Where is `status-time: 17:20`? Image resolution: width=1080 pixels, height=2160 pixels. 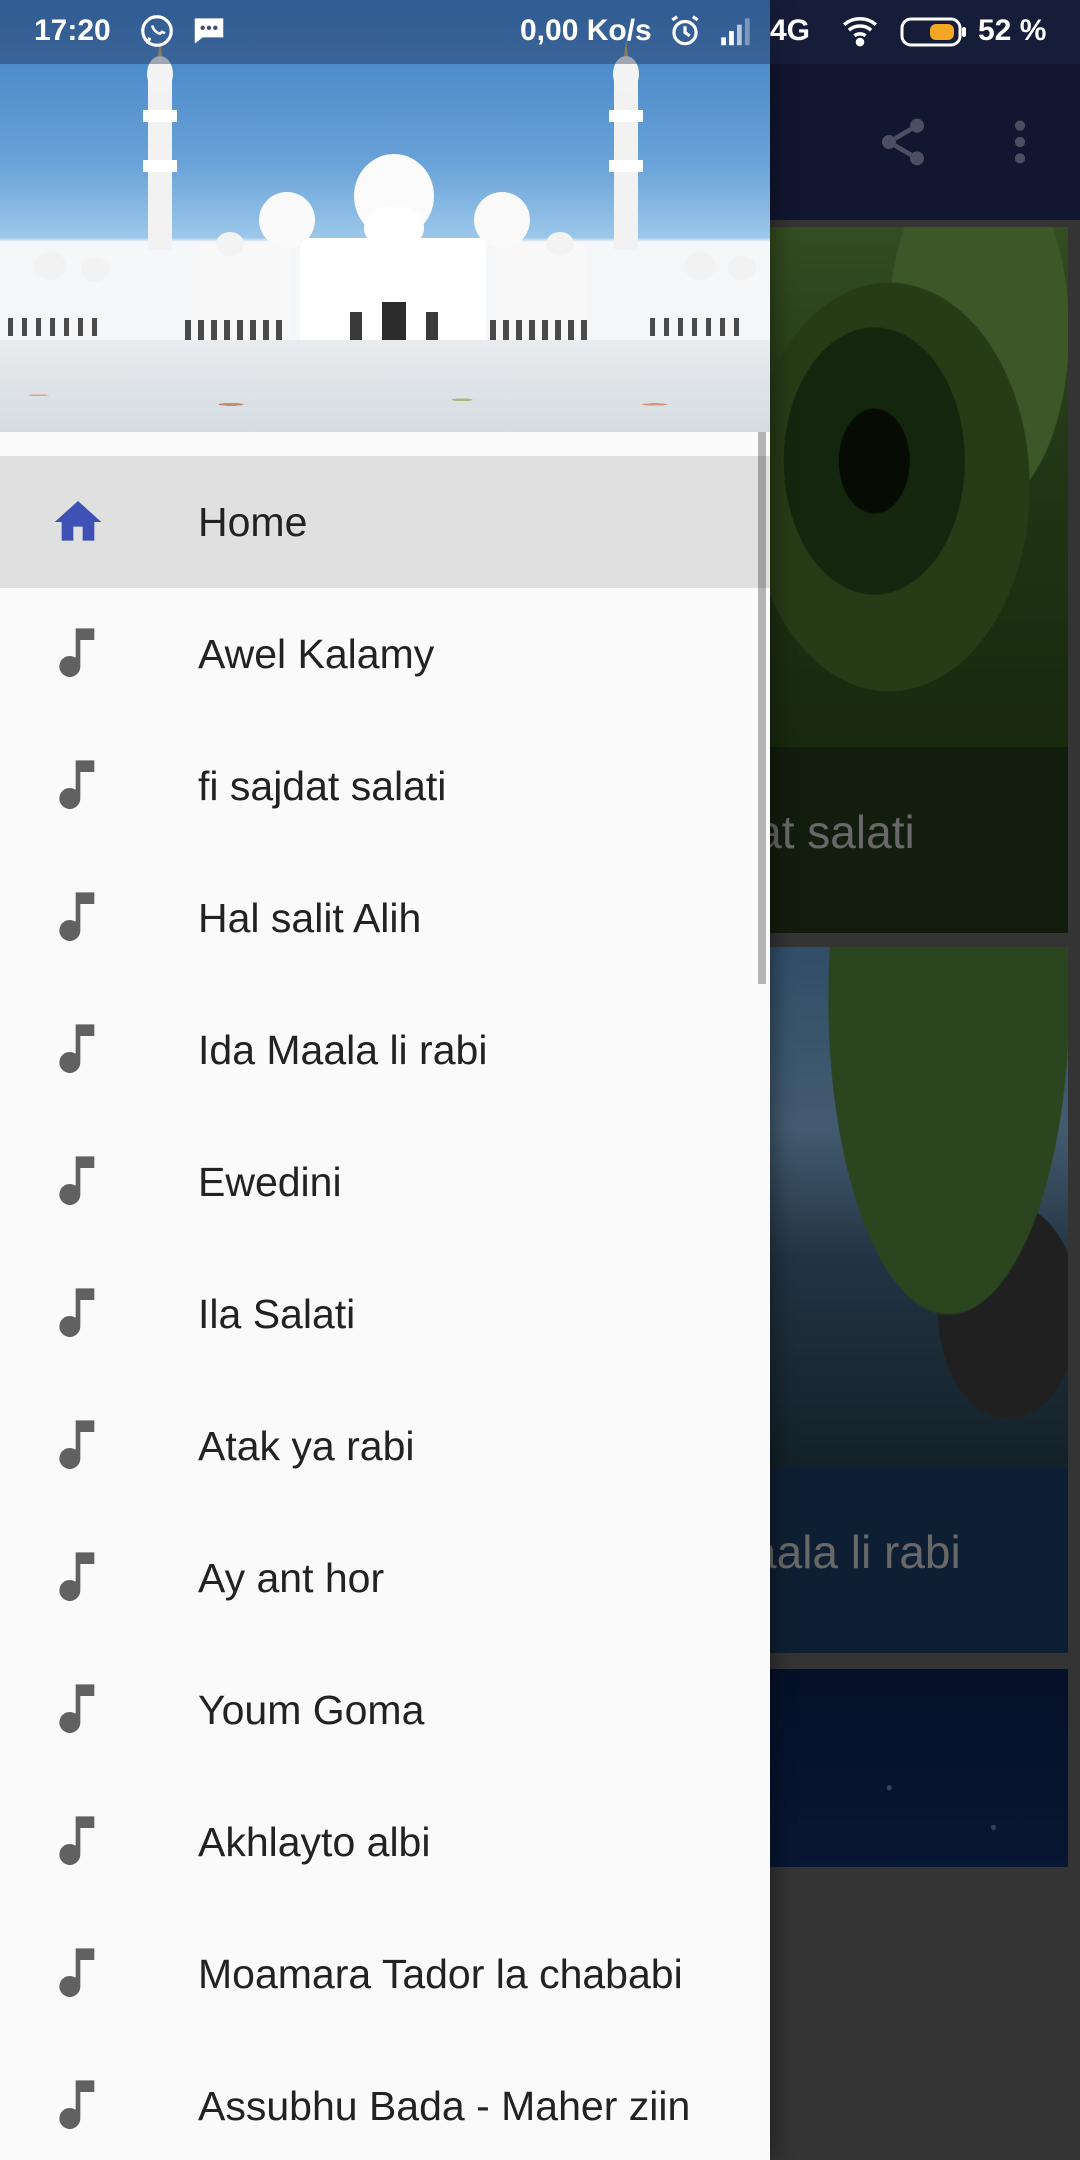 status-time: 17:20 is located at coordinates (72, 30).